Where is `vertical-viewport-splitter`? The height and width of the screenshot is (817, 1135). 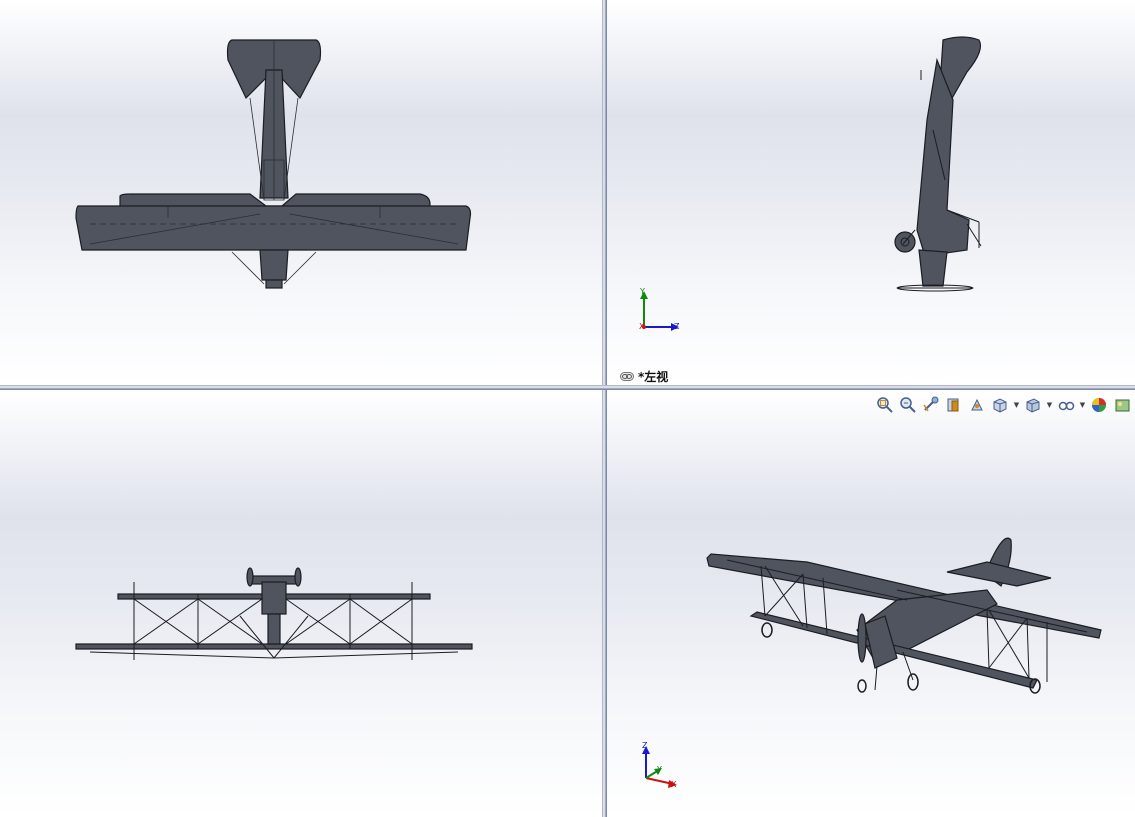 vertical-viewport-splitter is located at coordinates (604, 408).